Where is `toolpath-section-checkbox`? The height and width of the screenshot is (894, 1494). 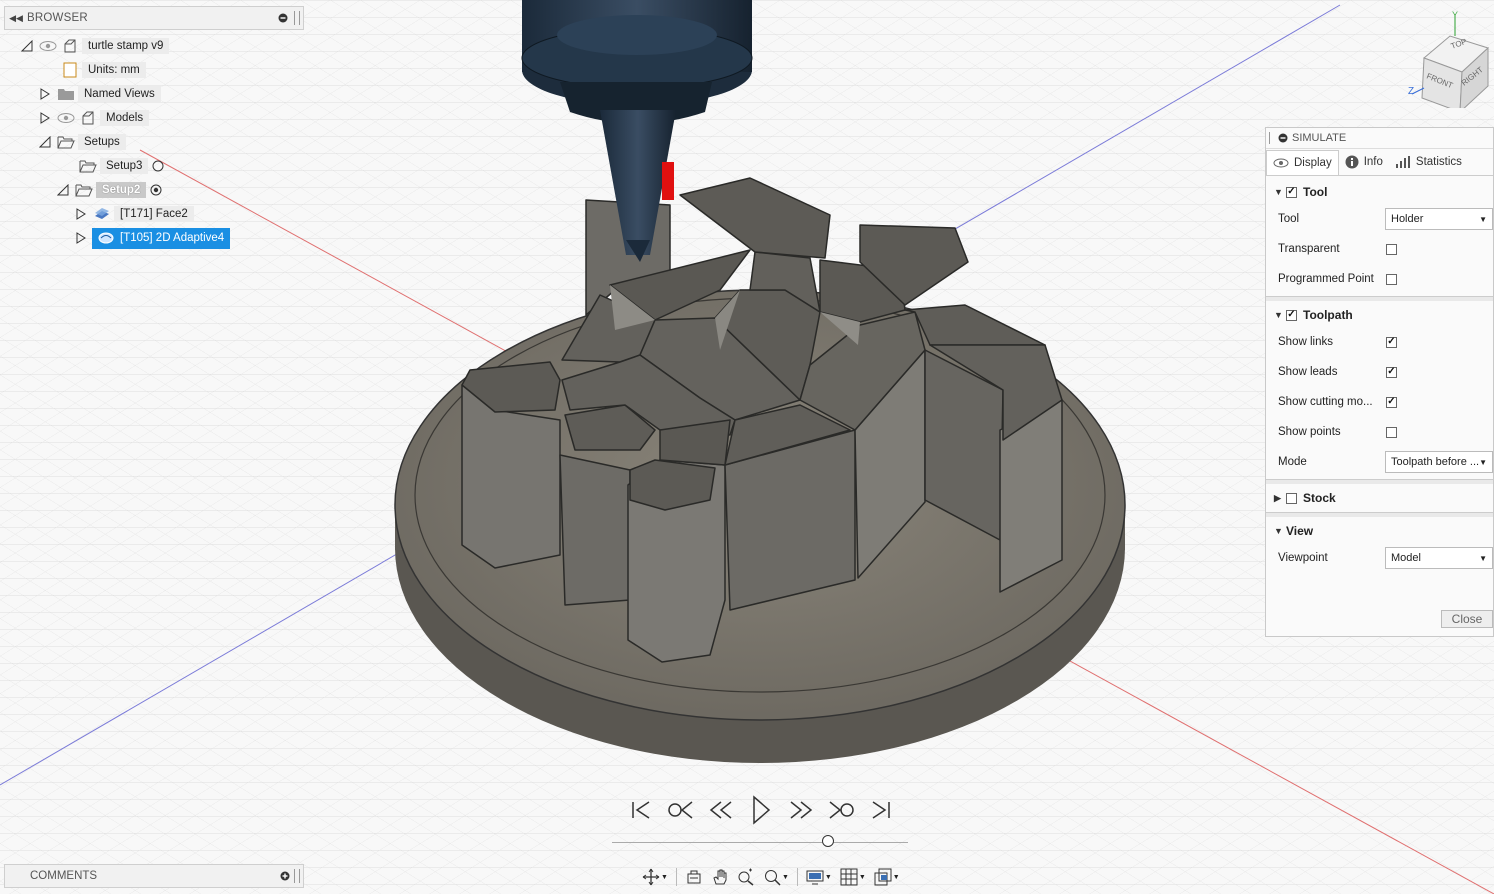
toolpath-section-checkbox is located at coordinates (1291, 315).